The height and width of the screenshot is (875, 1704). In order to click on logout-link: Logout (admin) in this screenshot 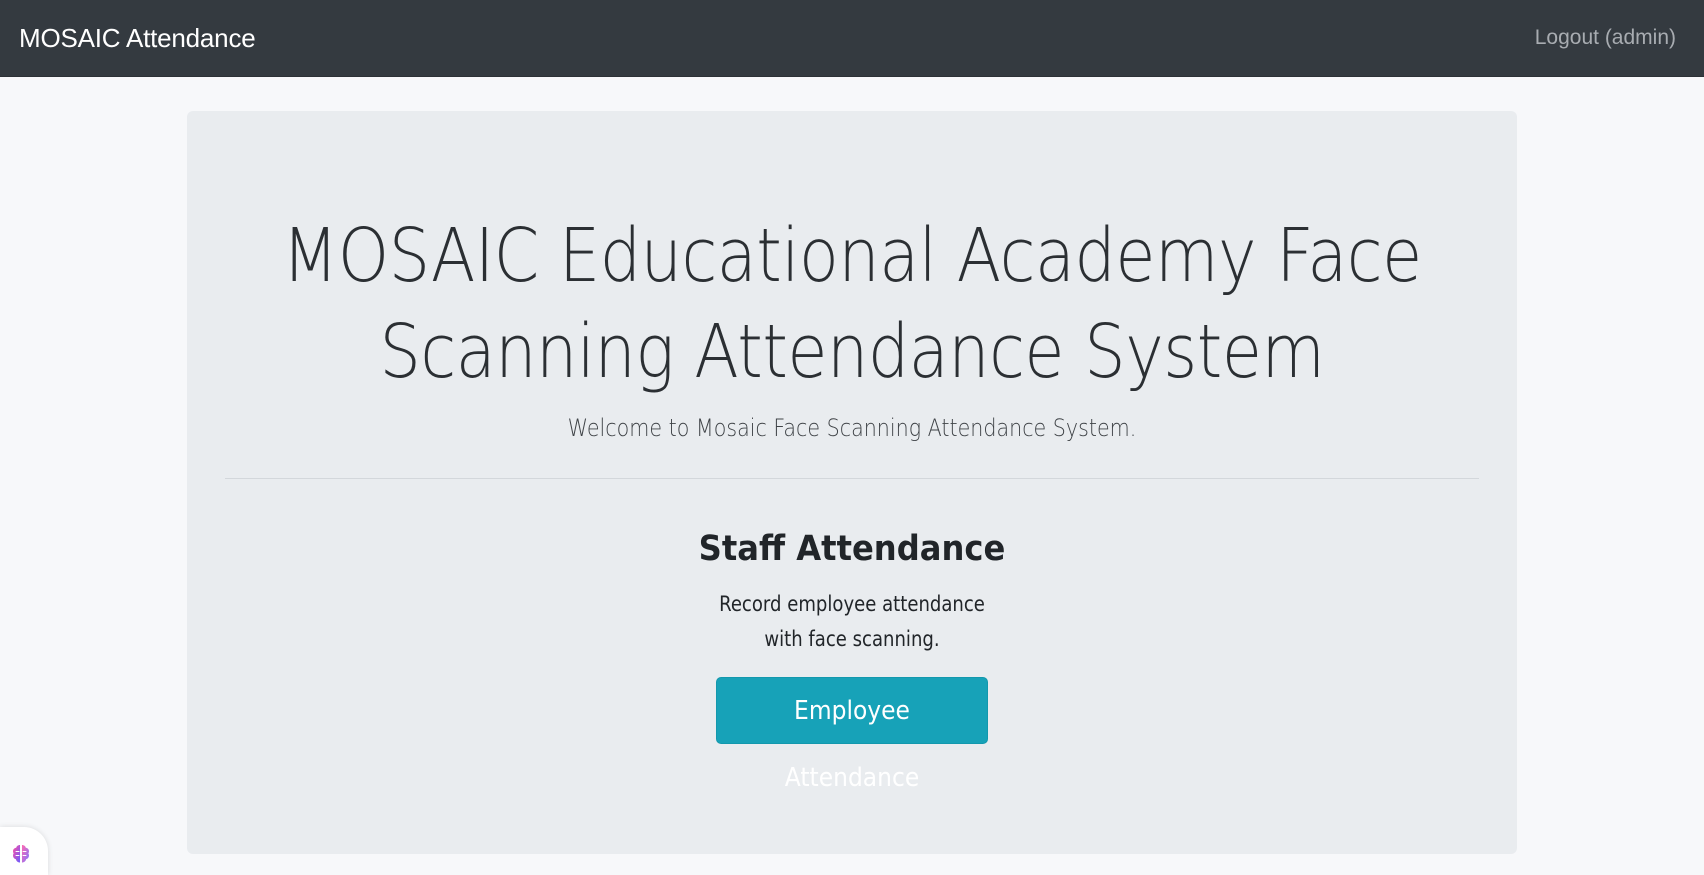, I will do `click(1605, 38)`.